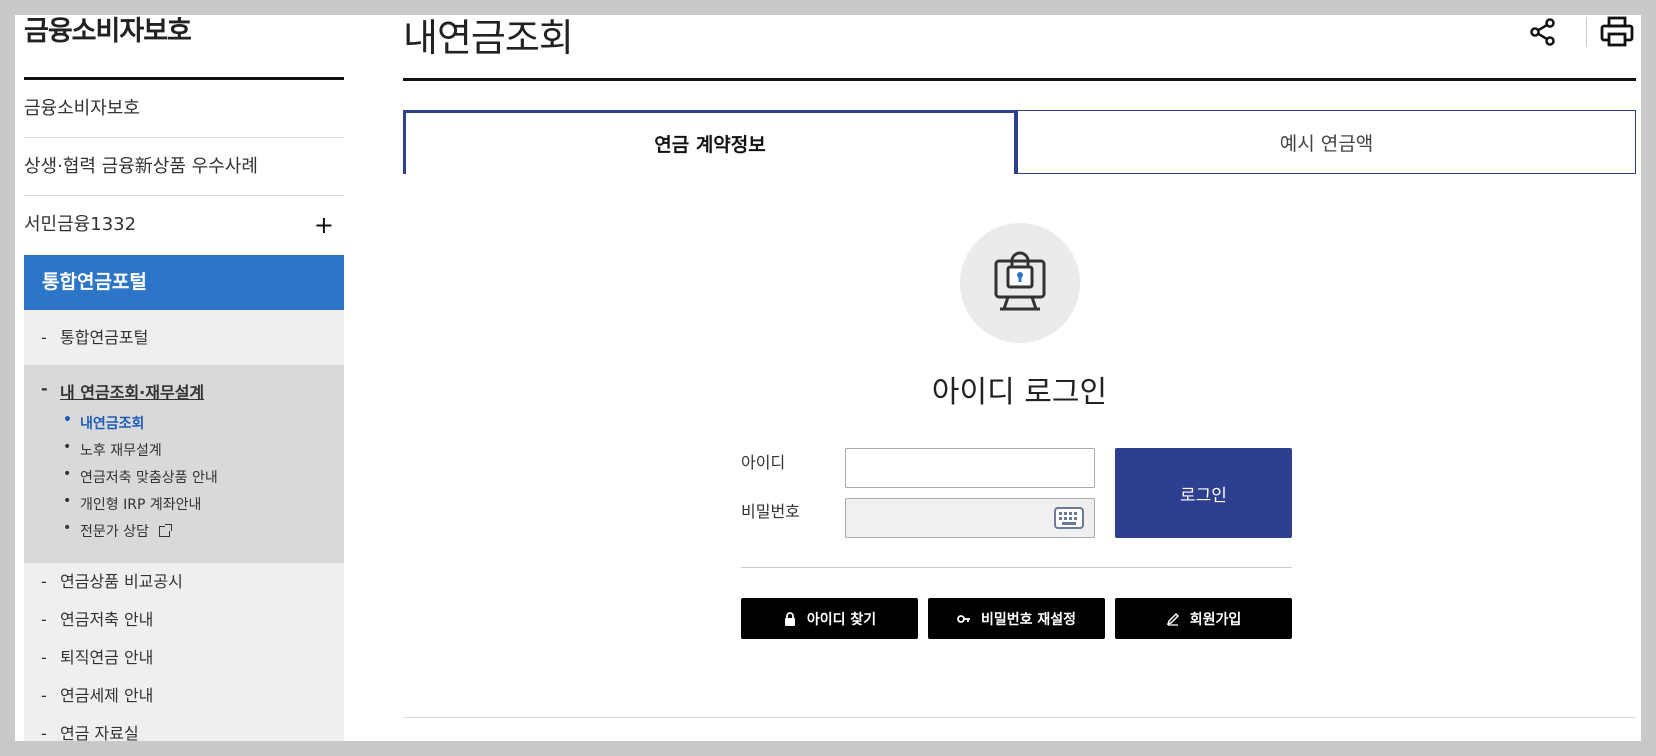  What do you see at coordinates (970, 468) in the screenshot?
I see `id-input` at bounding box center [970, 468].